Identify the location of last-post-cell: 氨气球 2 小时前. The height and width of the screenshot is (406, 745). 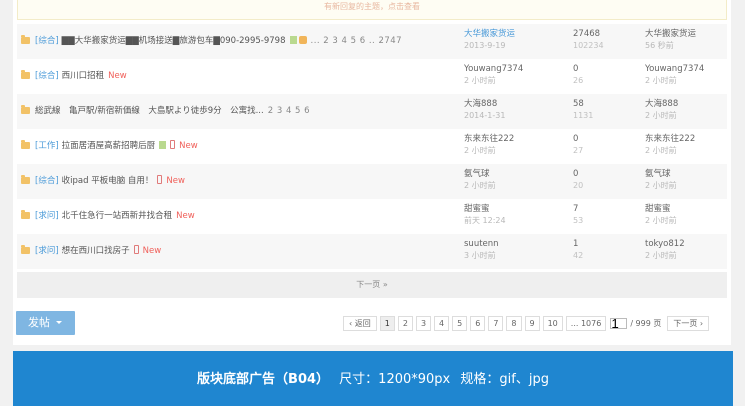
(690, 180).